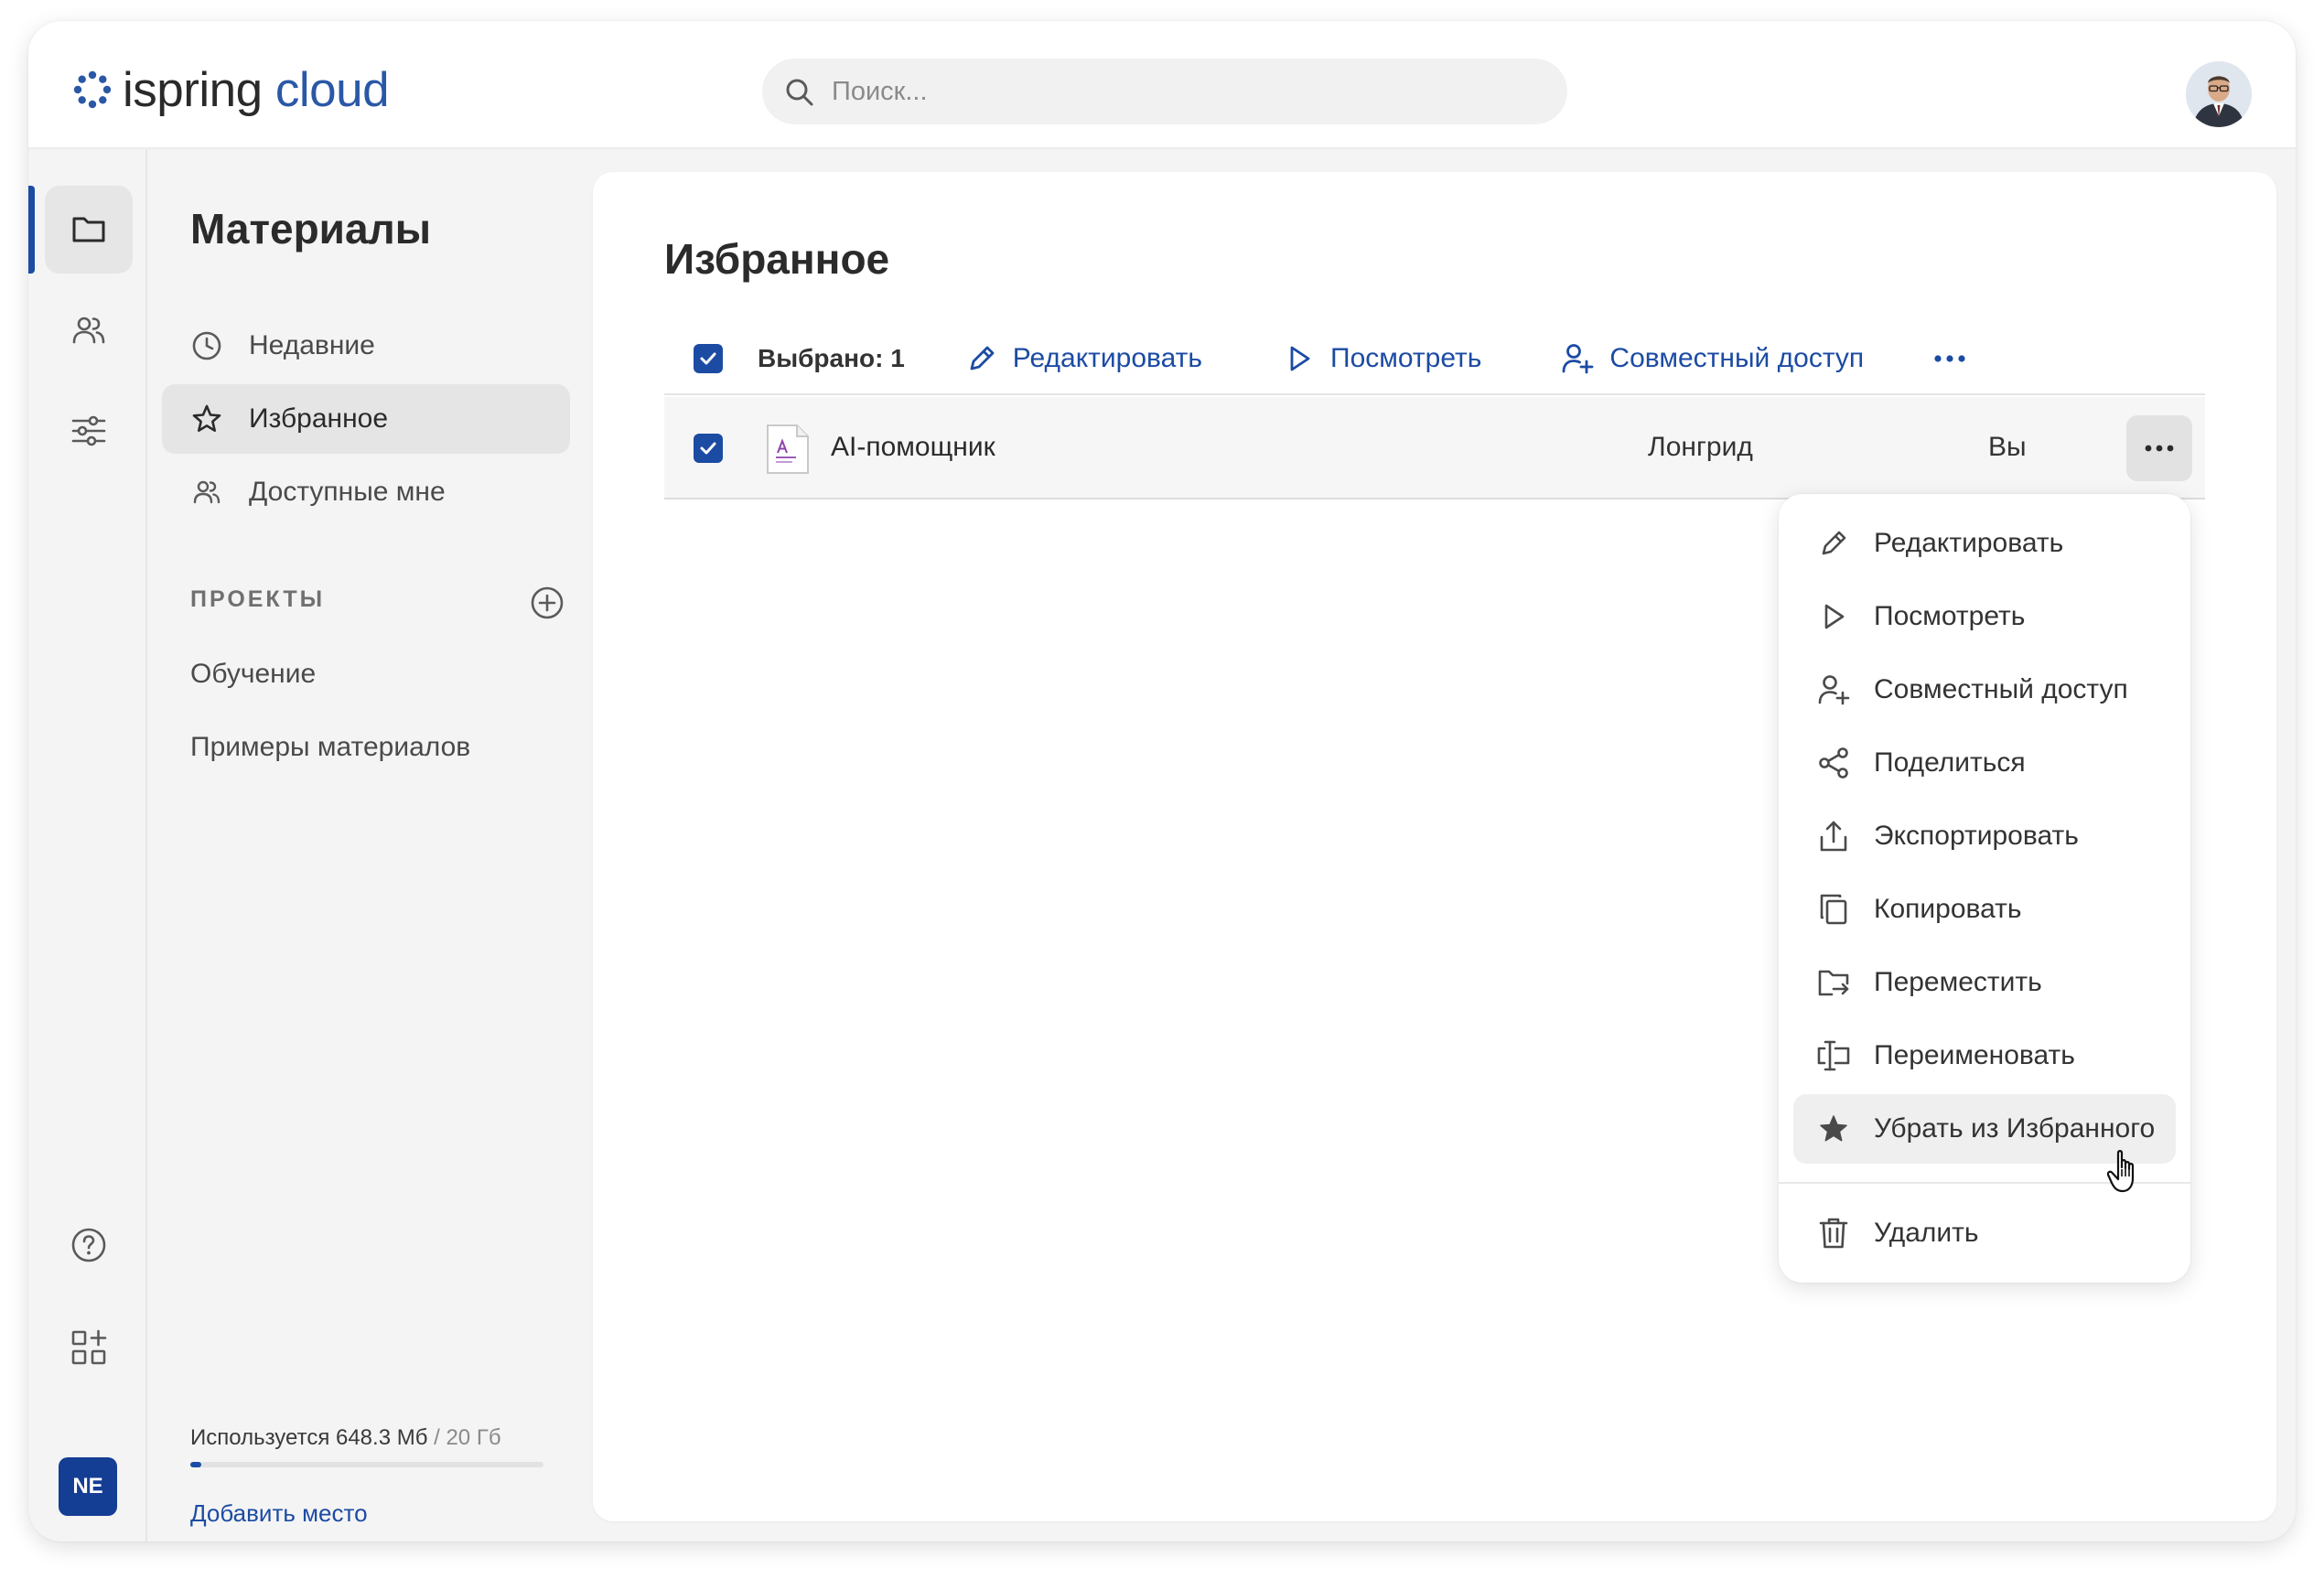 The height and width of the screenshot is (1579, 2324). What do you see at coordinates (1984, 1233) in the screenshot?
I see `menu-item-delete: Удалить` at bounding box center [1984, 1233].